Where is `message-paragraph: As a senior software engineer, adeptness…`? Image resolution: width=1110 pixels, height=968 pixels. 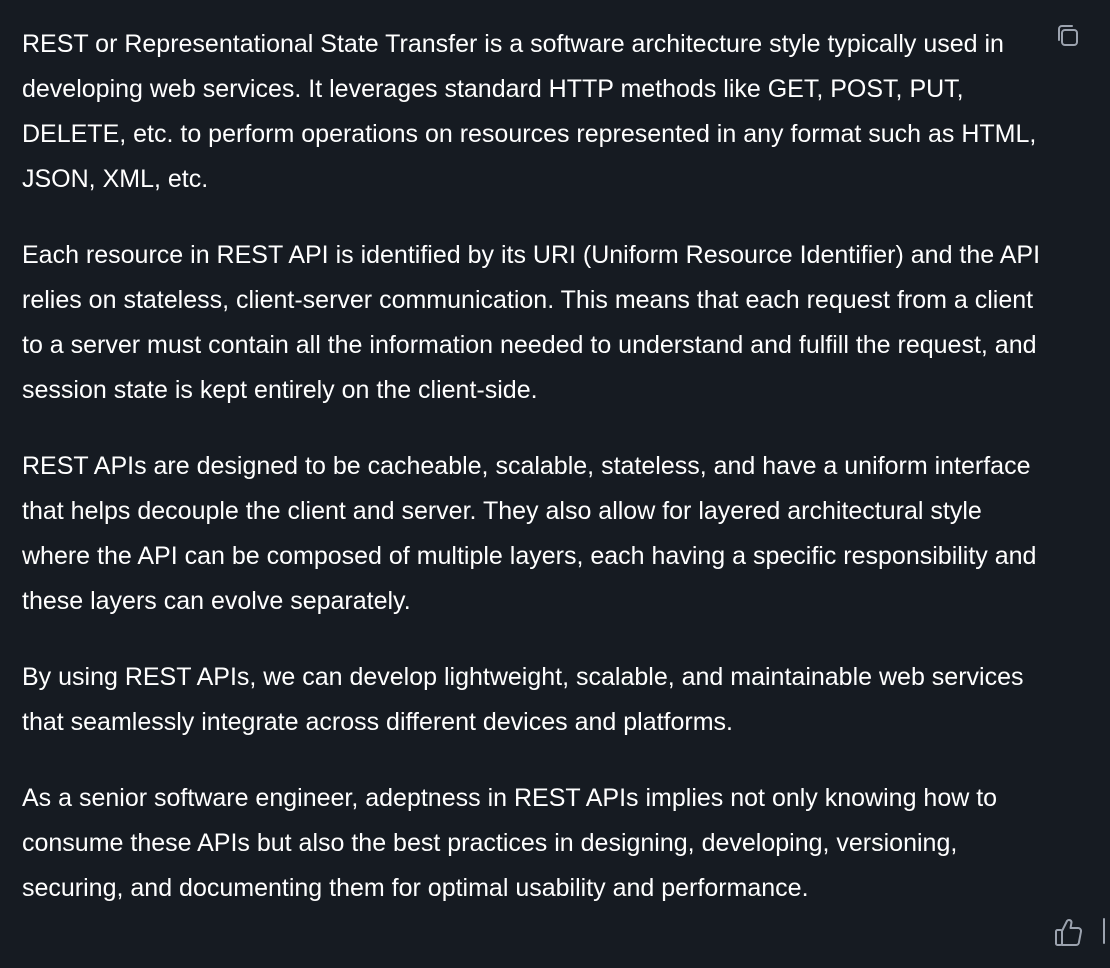 message-paragraph: As a senior software engineer, adeptness… is located at coordinates (510, 843).